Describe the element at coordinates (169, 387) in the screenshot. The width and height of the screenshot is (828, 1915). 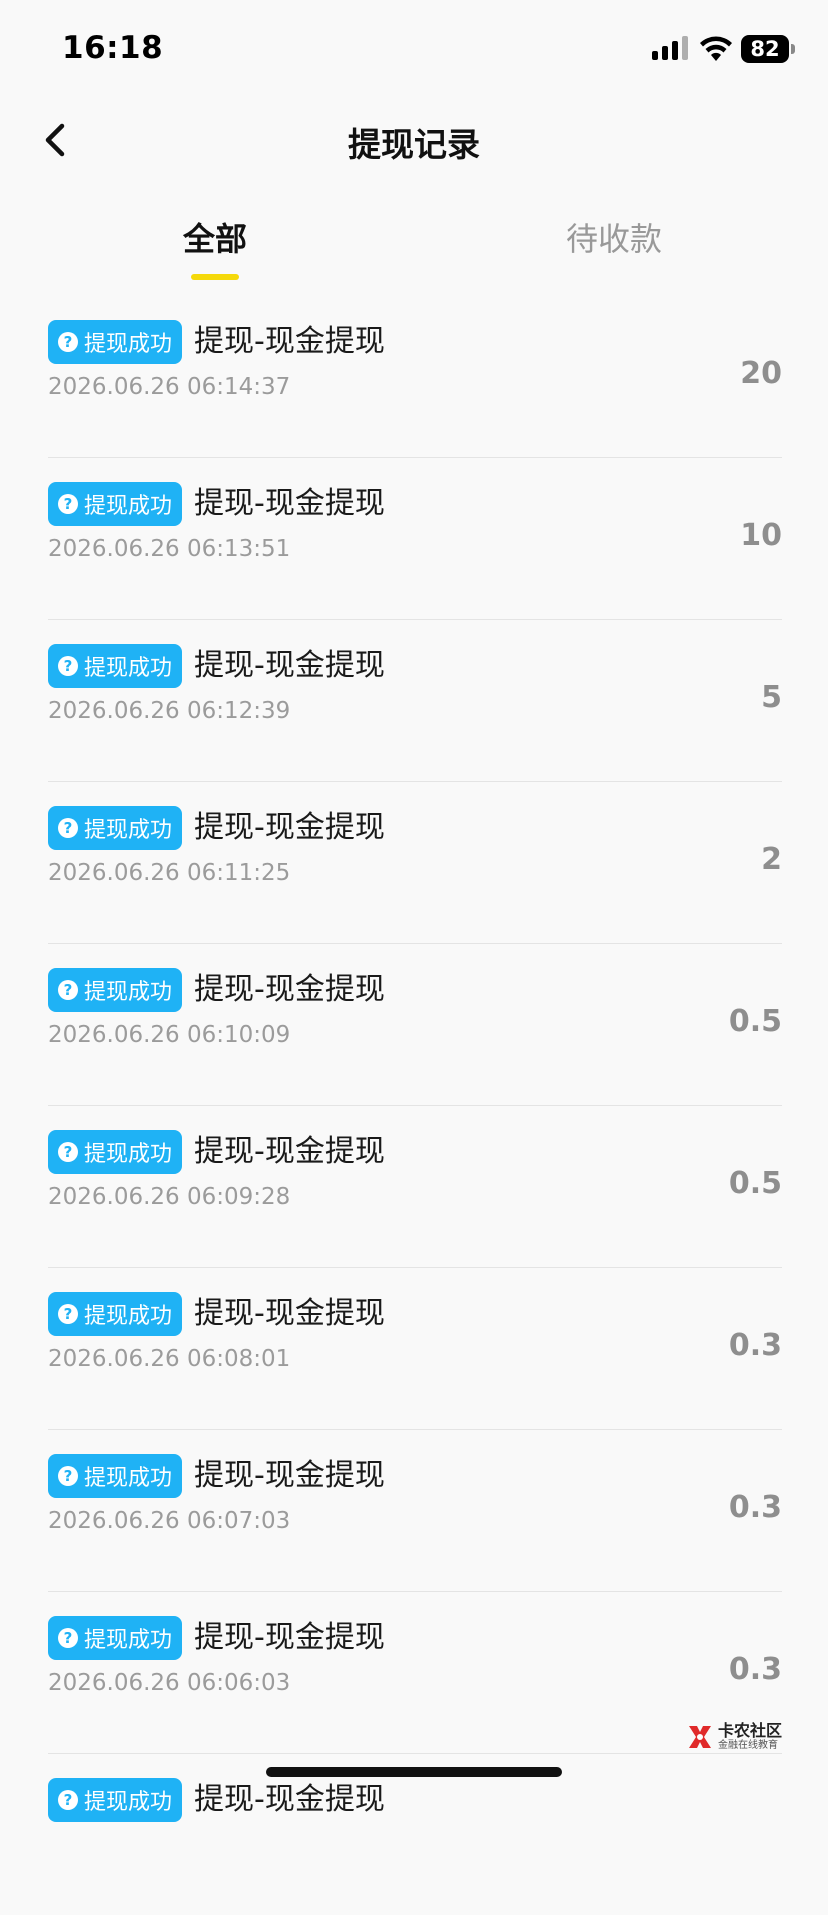
I see `record-time: 2026.06.26 06:14:37` at that location.